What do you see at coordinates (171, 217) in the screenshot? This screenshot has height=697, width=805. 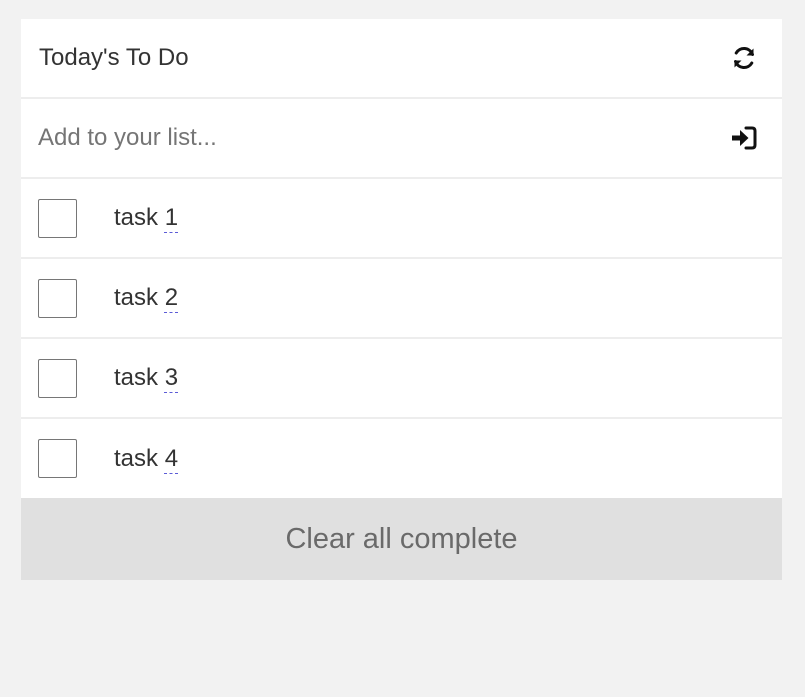 I see `task-number: 1` at bounding box center [171, 217].